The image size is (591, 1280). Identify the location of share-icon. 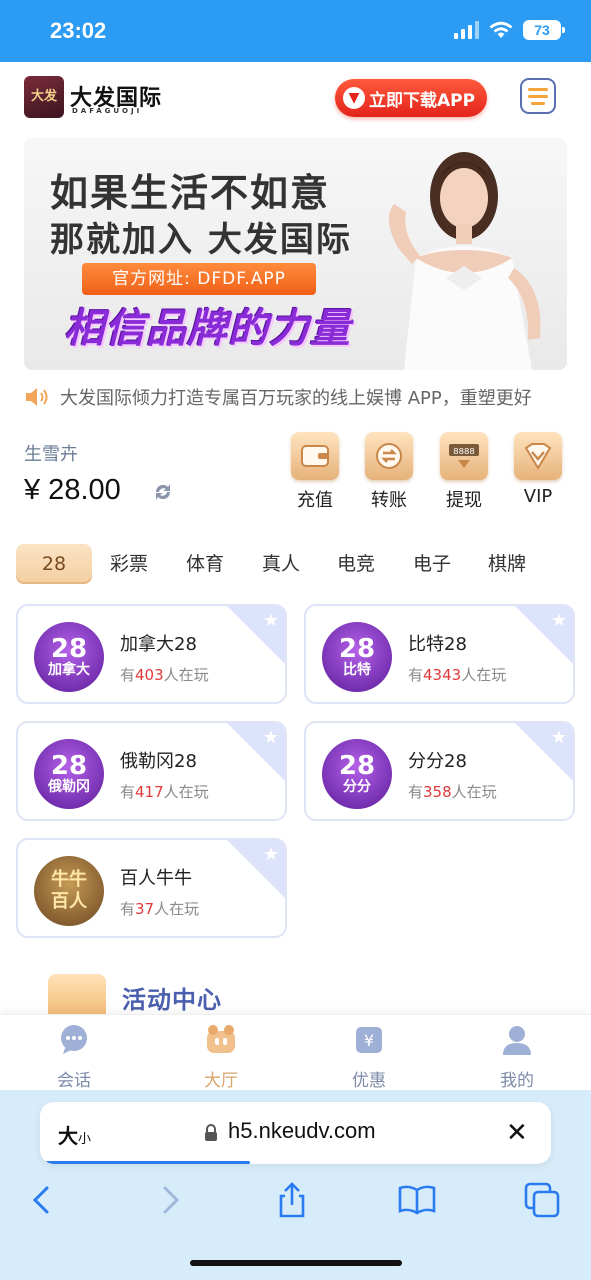
(292, 1200).